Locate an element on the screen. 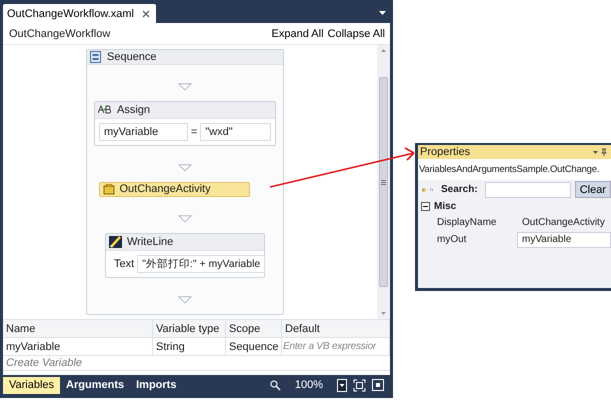 The image size is (611, 401). assign-activity: Assign myVariable = "wxd" is located at coordinates (185, 123).